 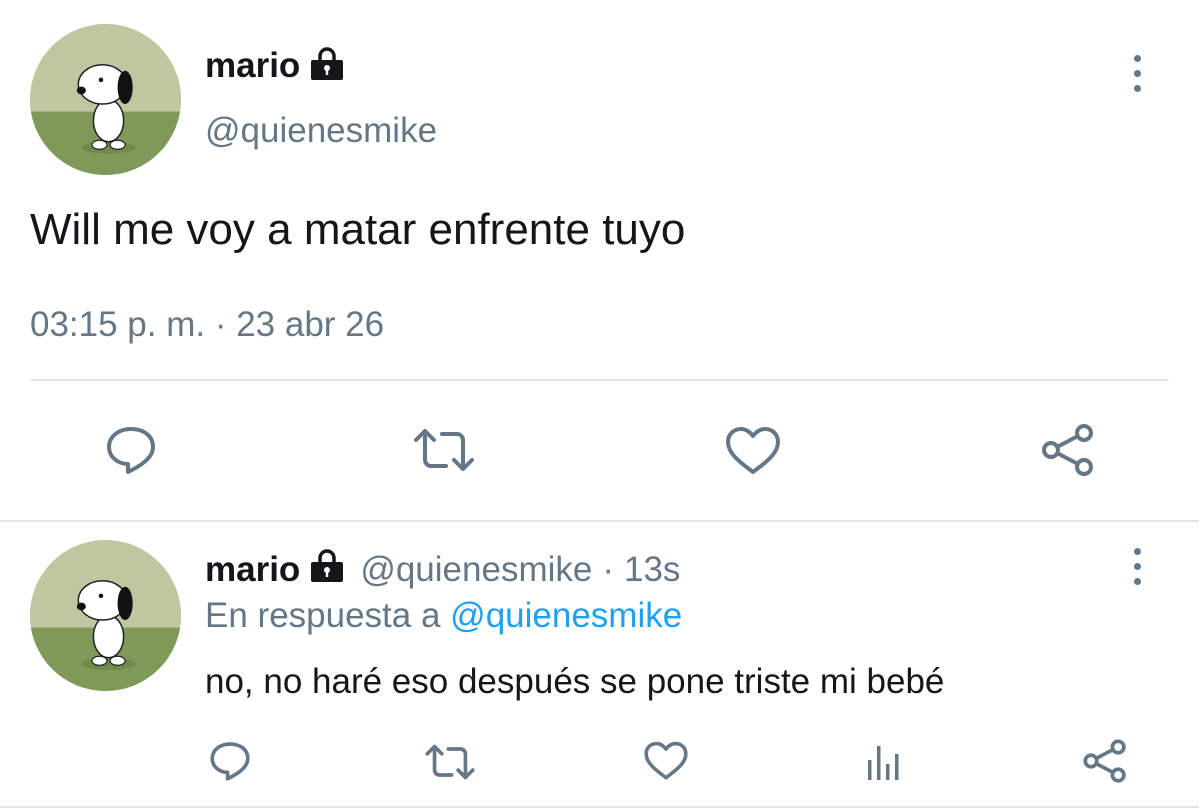 I want to click on author-row: mario, so click(x=275, y=66).